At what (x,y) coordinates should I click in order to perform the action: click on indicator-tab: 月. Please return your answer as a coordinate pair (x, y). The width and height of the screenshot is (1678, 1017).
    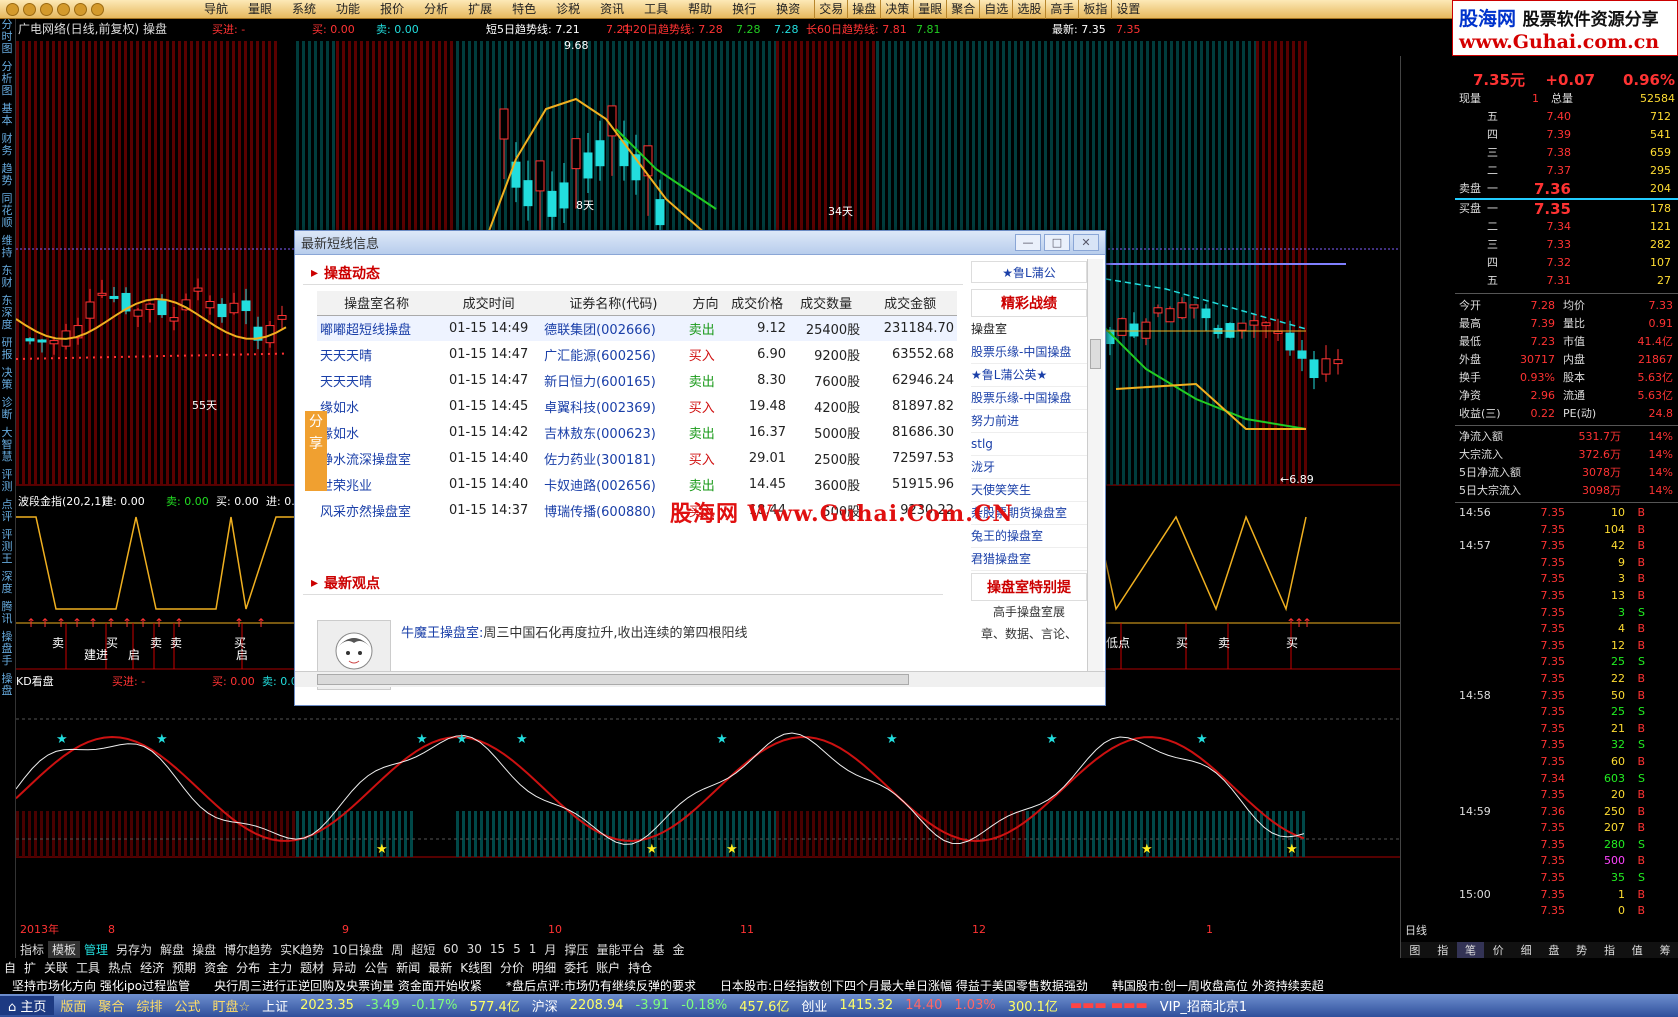
    Looking at the image, I should click on (550, 949).